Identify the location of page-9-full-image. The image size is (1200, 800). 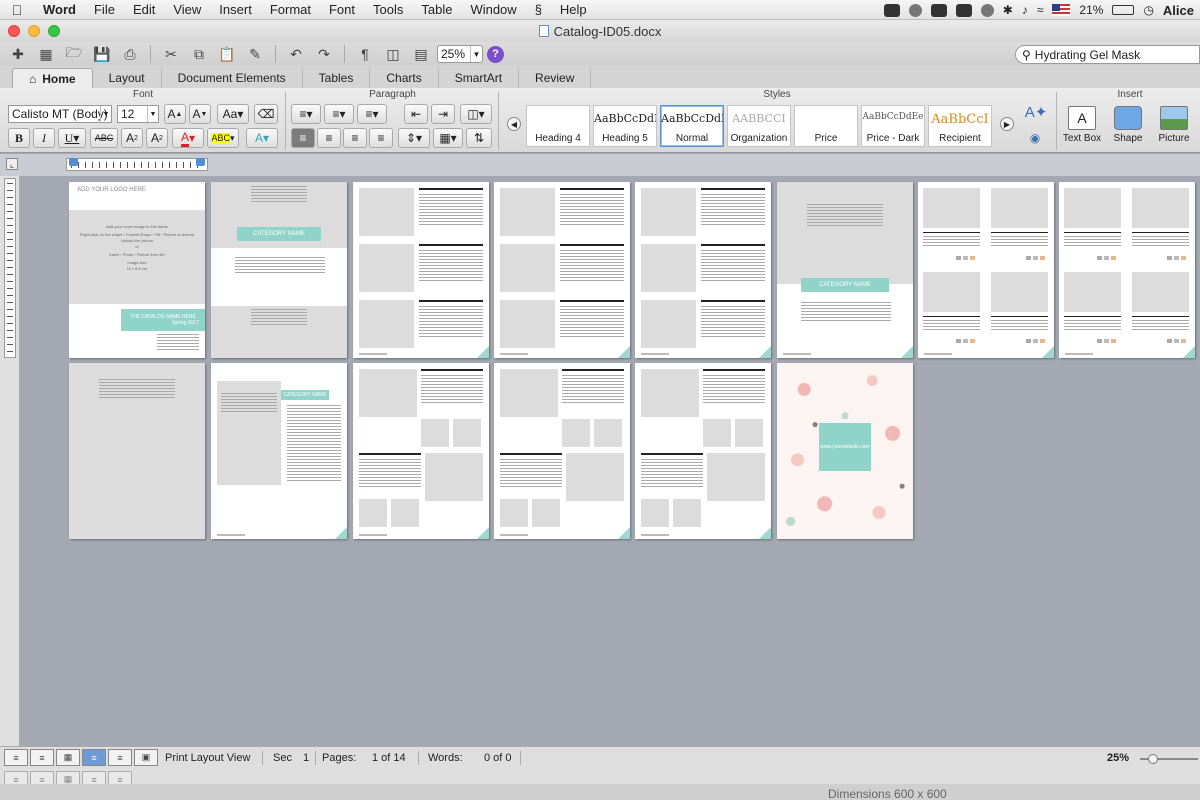
(137, 451).